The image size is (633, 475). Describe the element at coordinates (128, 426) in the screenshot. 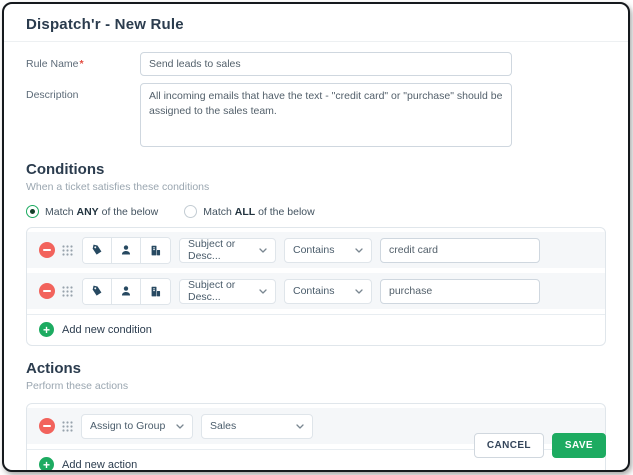

I see `action-field-value: Assign to Group` at that location.